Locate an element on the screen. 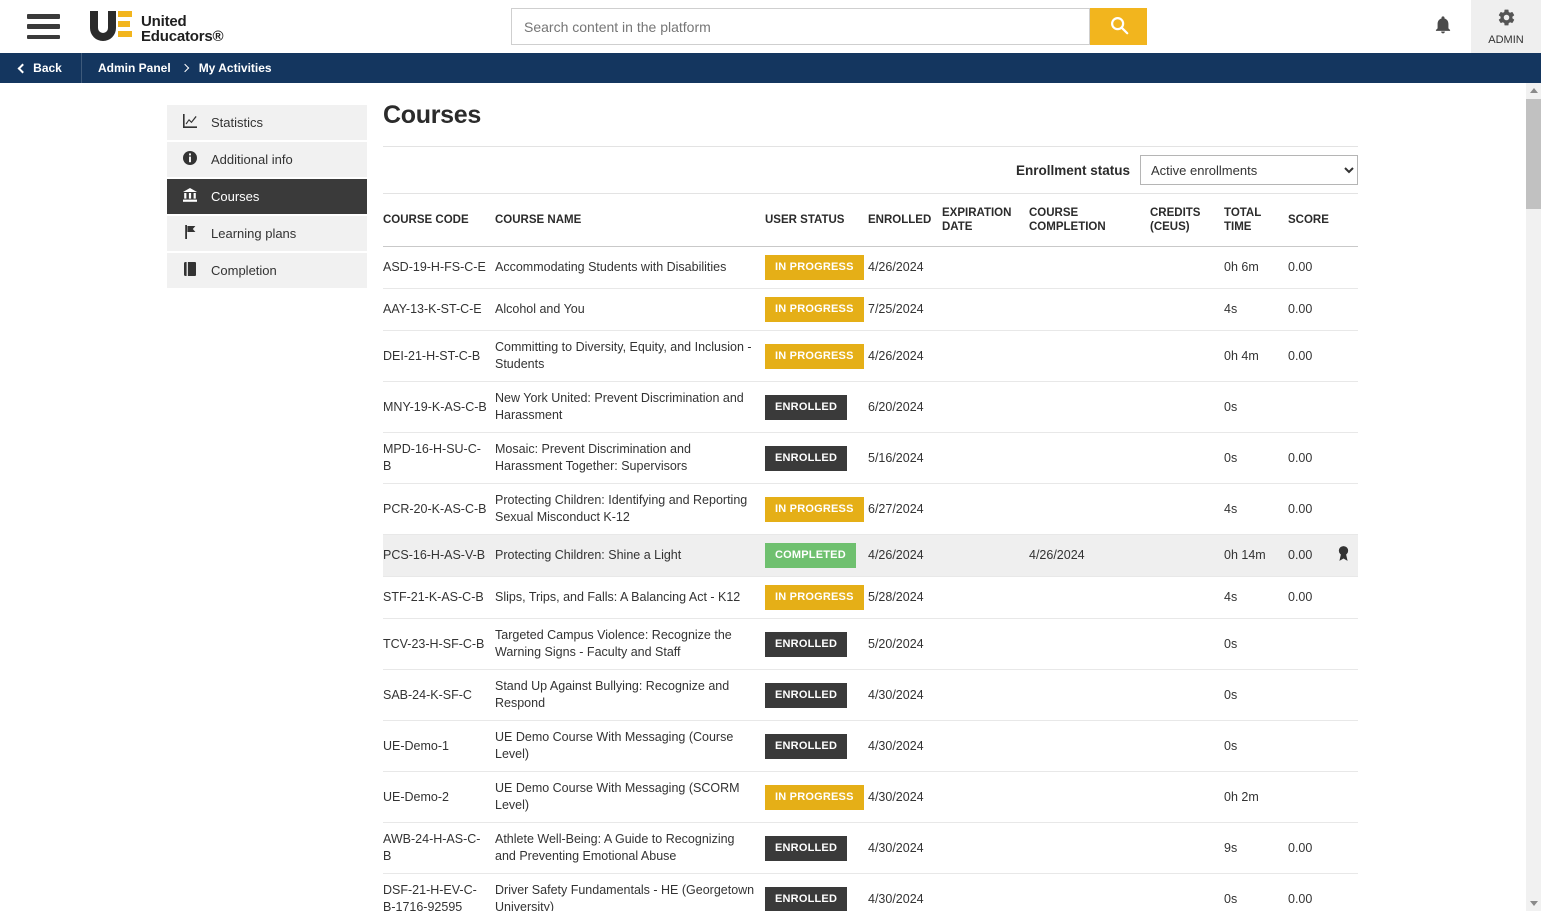  total-time-cell: 0h 14m is located at coordinates (1245, 555).